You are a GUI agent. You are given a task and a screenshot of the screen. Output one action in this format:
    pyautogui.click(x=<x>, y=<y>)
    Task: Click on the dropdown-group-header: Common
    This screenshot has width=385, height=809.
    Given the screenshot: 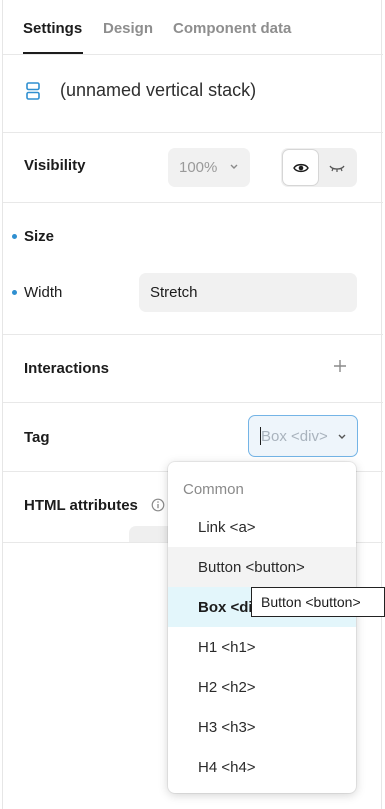 What is the action you would take?
    pyautogui.click(x=213, y=489)
    